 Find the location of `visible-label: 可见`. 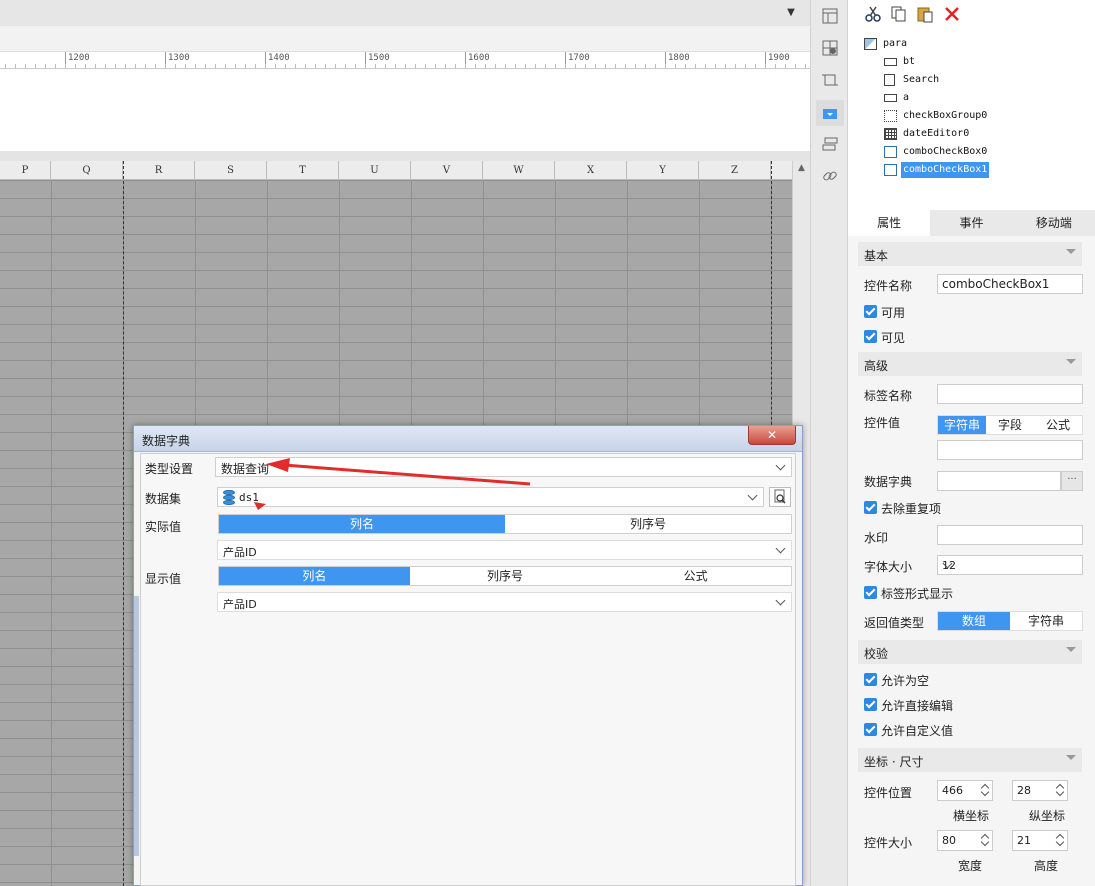

visible-label: 可见 is located at coordinates (893, 338).